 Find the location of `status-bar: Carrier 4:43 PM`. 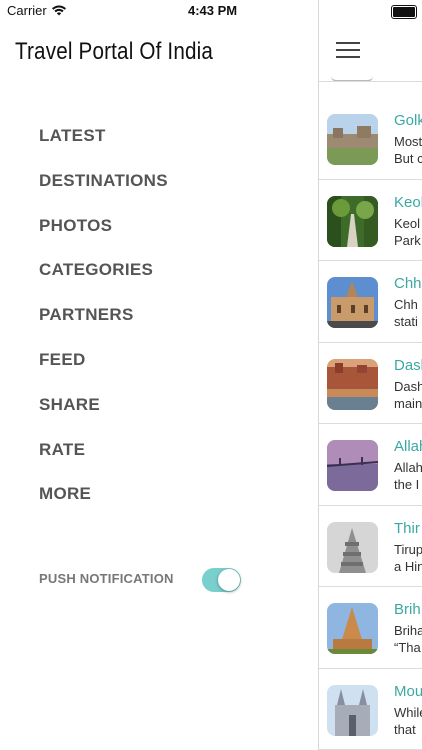

status-bar: Carrier 4:43 PM is located at coordinates (159, 11).